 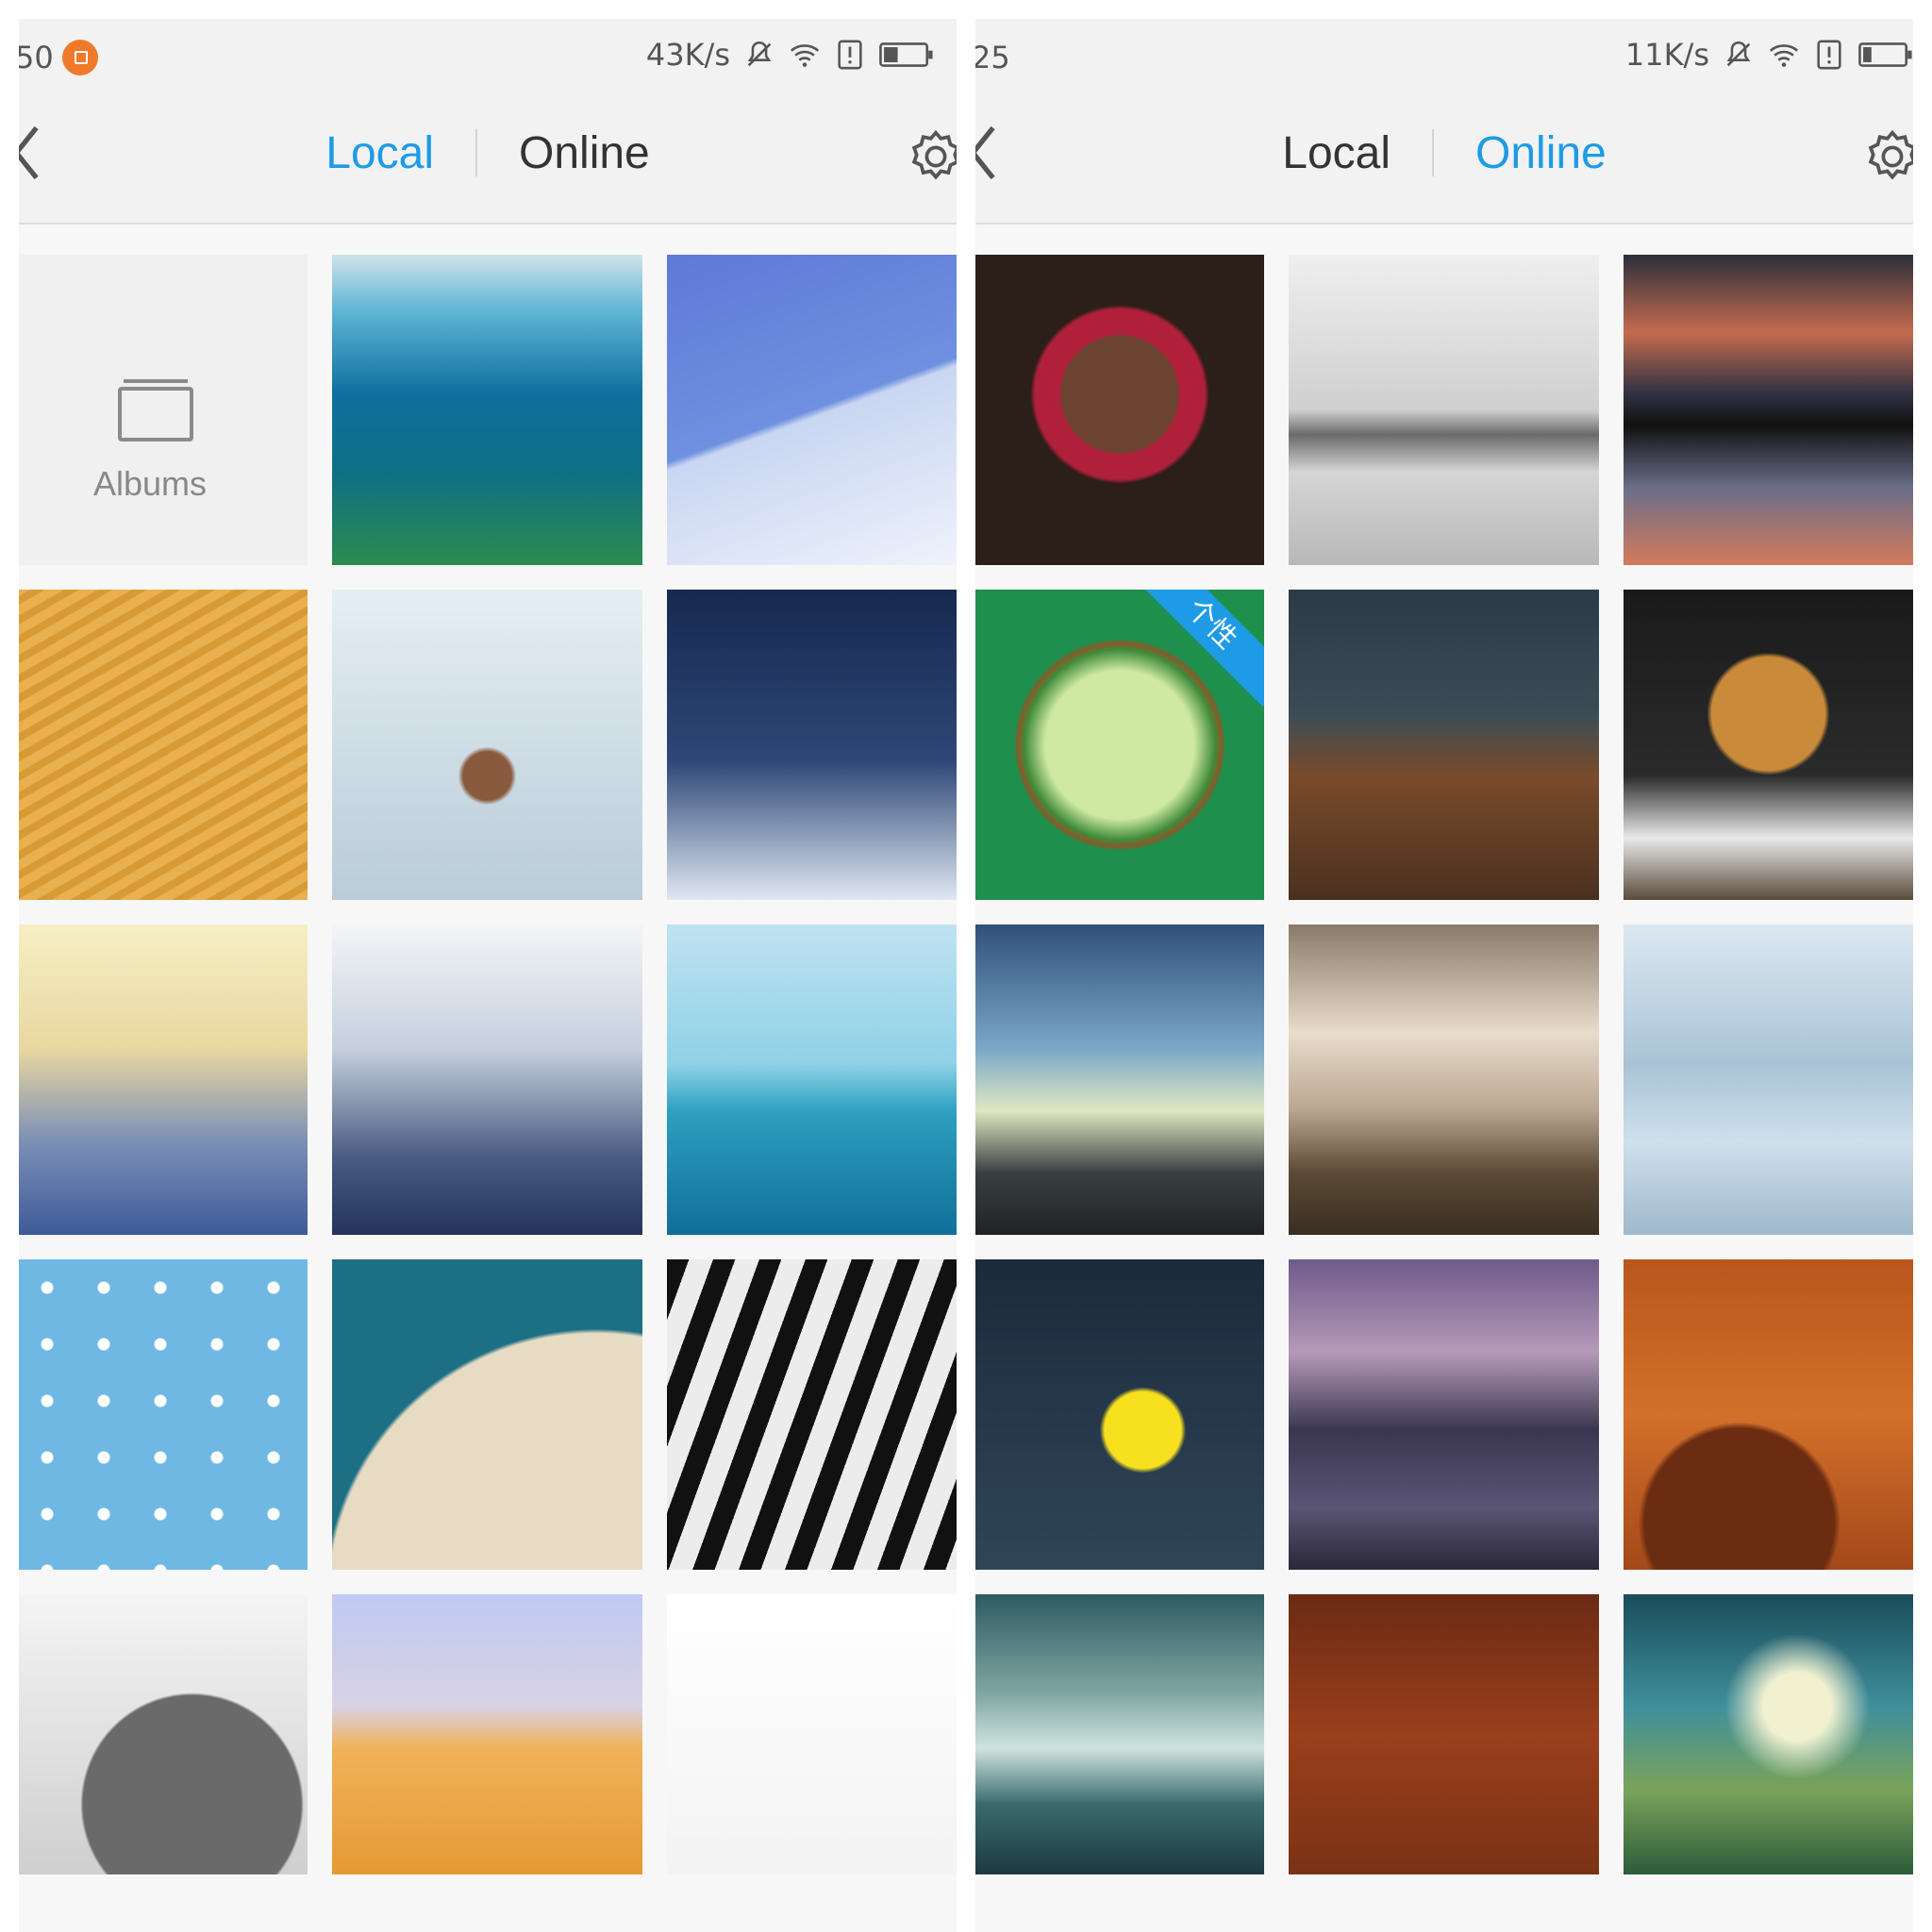 I want to click on lake-sunset-mountains-image, so click(x=1768, y=410).